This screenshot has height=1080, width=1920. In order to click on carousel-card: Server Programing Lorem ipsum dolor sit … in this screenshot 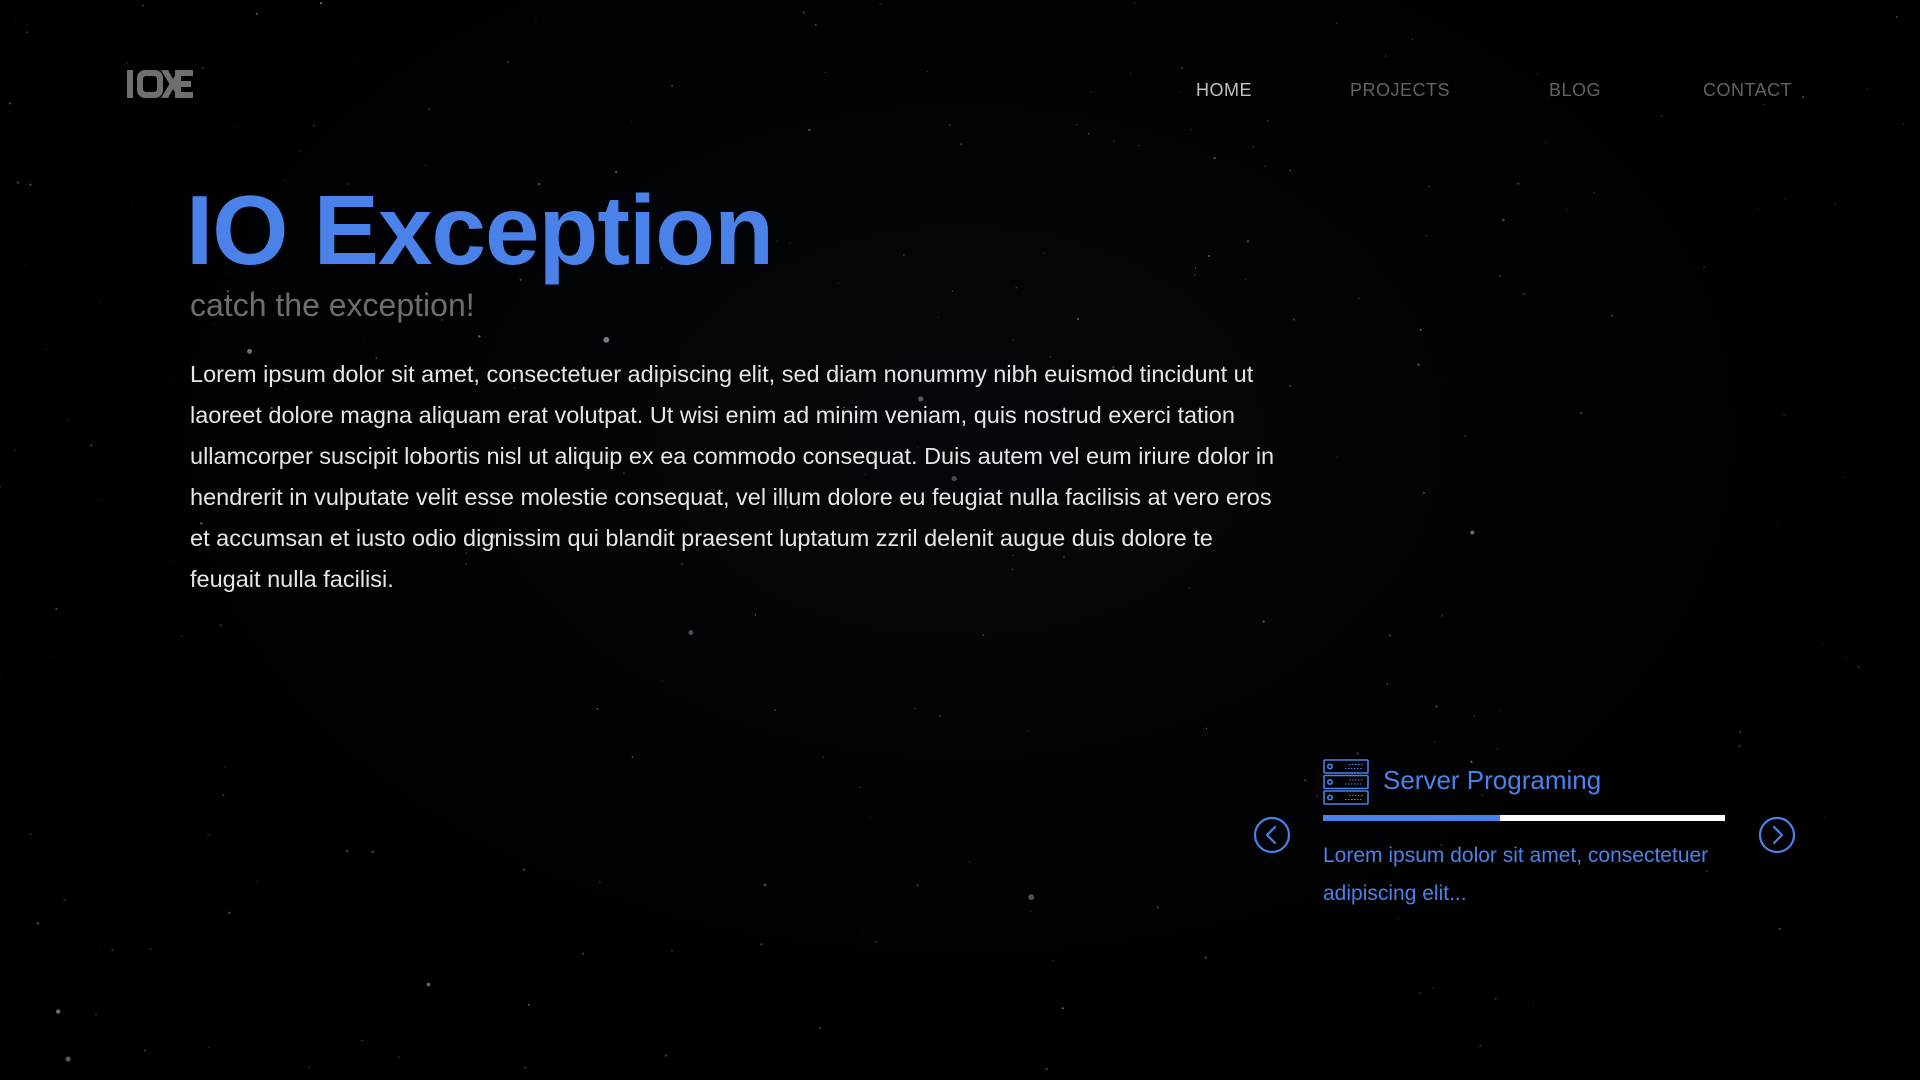, I will do `click(1524, 835)`.